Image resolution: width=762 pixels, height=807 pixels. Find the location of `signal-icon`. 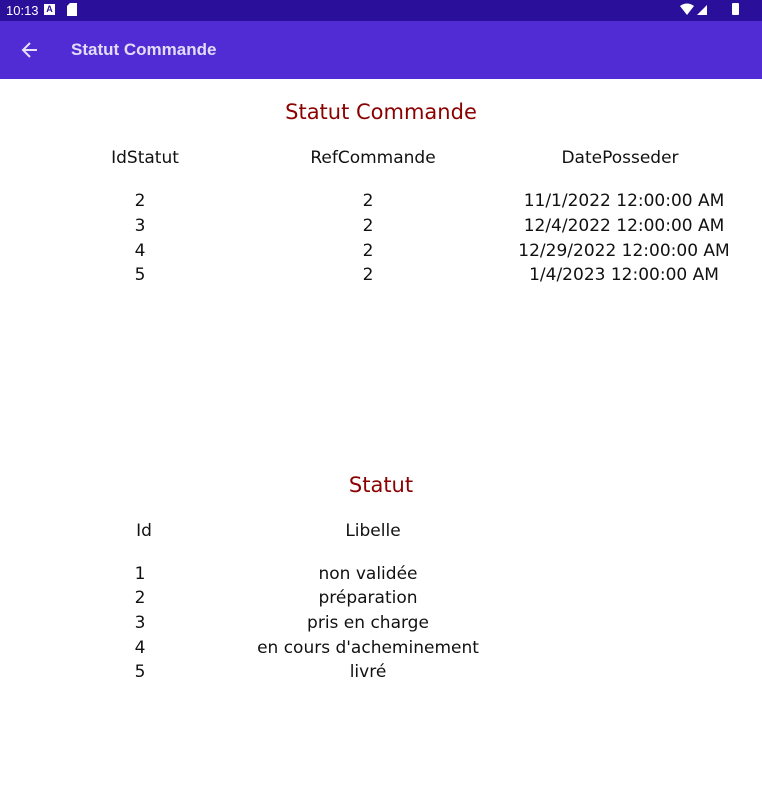

signal-icon is located at coordinates (702, 10).